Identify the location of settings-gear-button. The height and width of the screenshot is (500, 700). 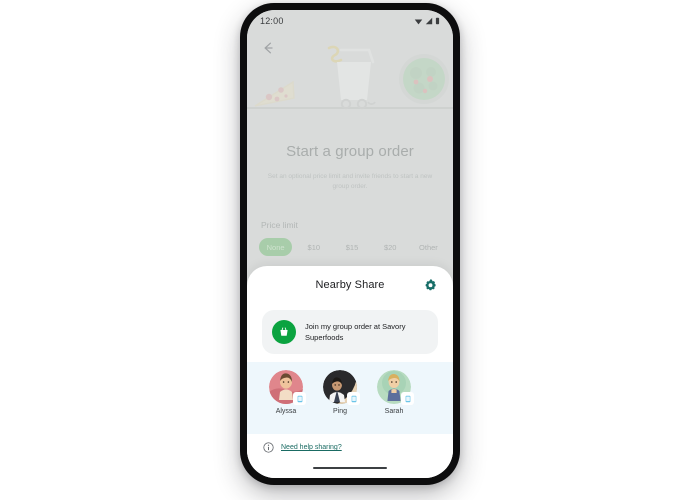
(430, 285).